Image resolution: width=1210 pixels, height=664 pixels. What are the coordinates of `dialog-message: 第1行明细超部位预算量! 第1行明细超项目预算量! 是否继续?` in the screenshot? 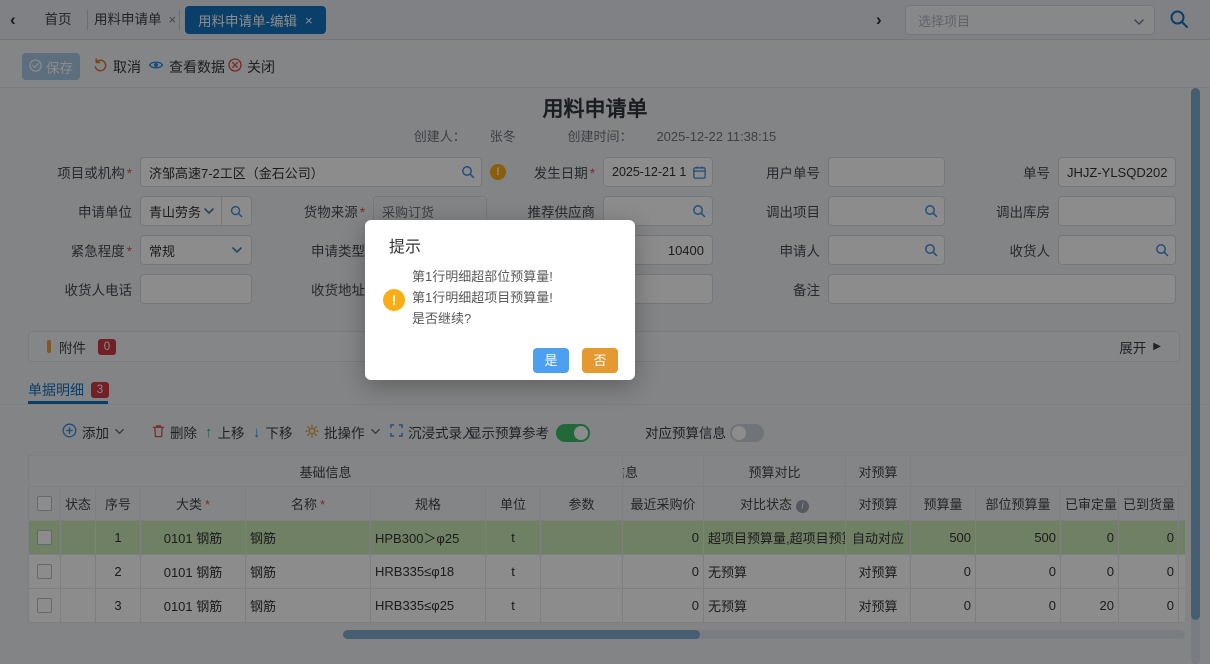 It's located at (482, 297).